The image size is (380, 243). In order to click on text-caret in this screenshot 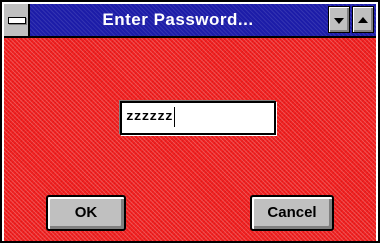, I will do `click(174, 116)`.